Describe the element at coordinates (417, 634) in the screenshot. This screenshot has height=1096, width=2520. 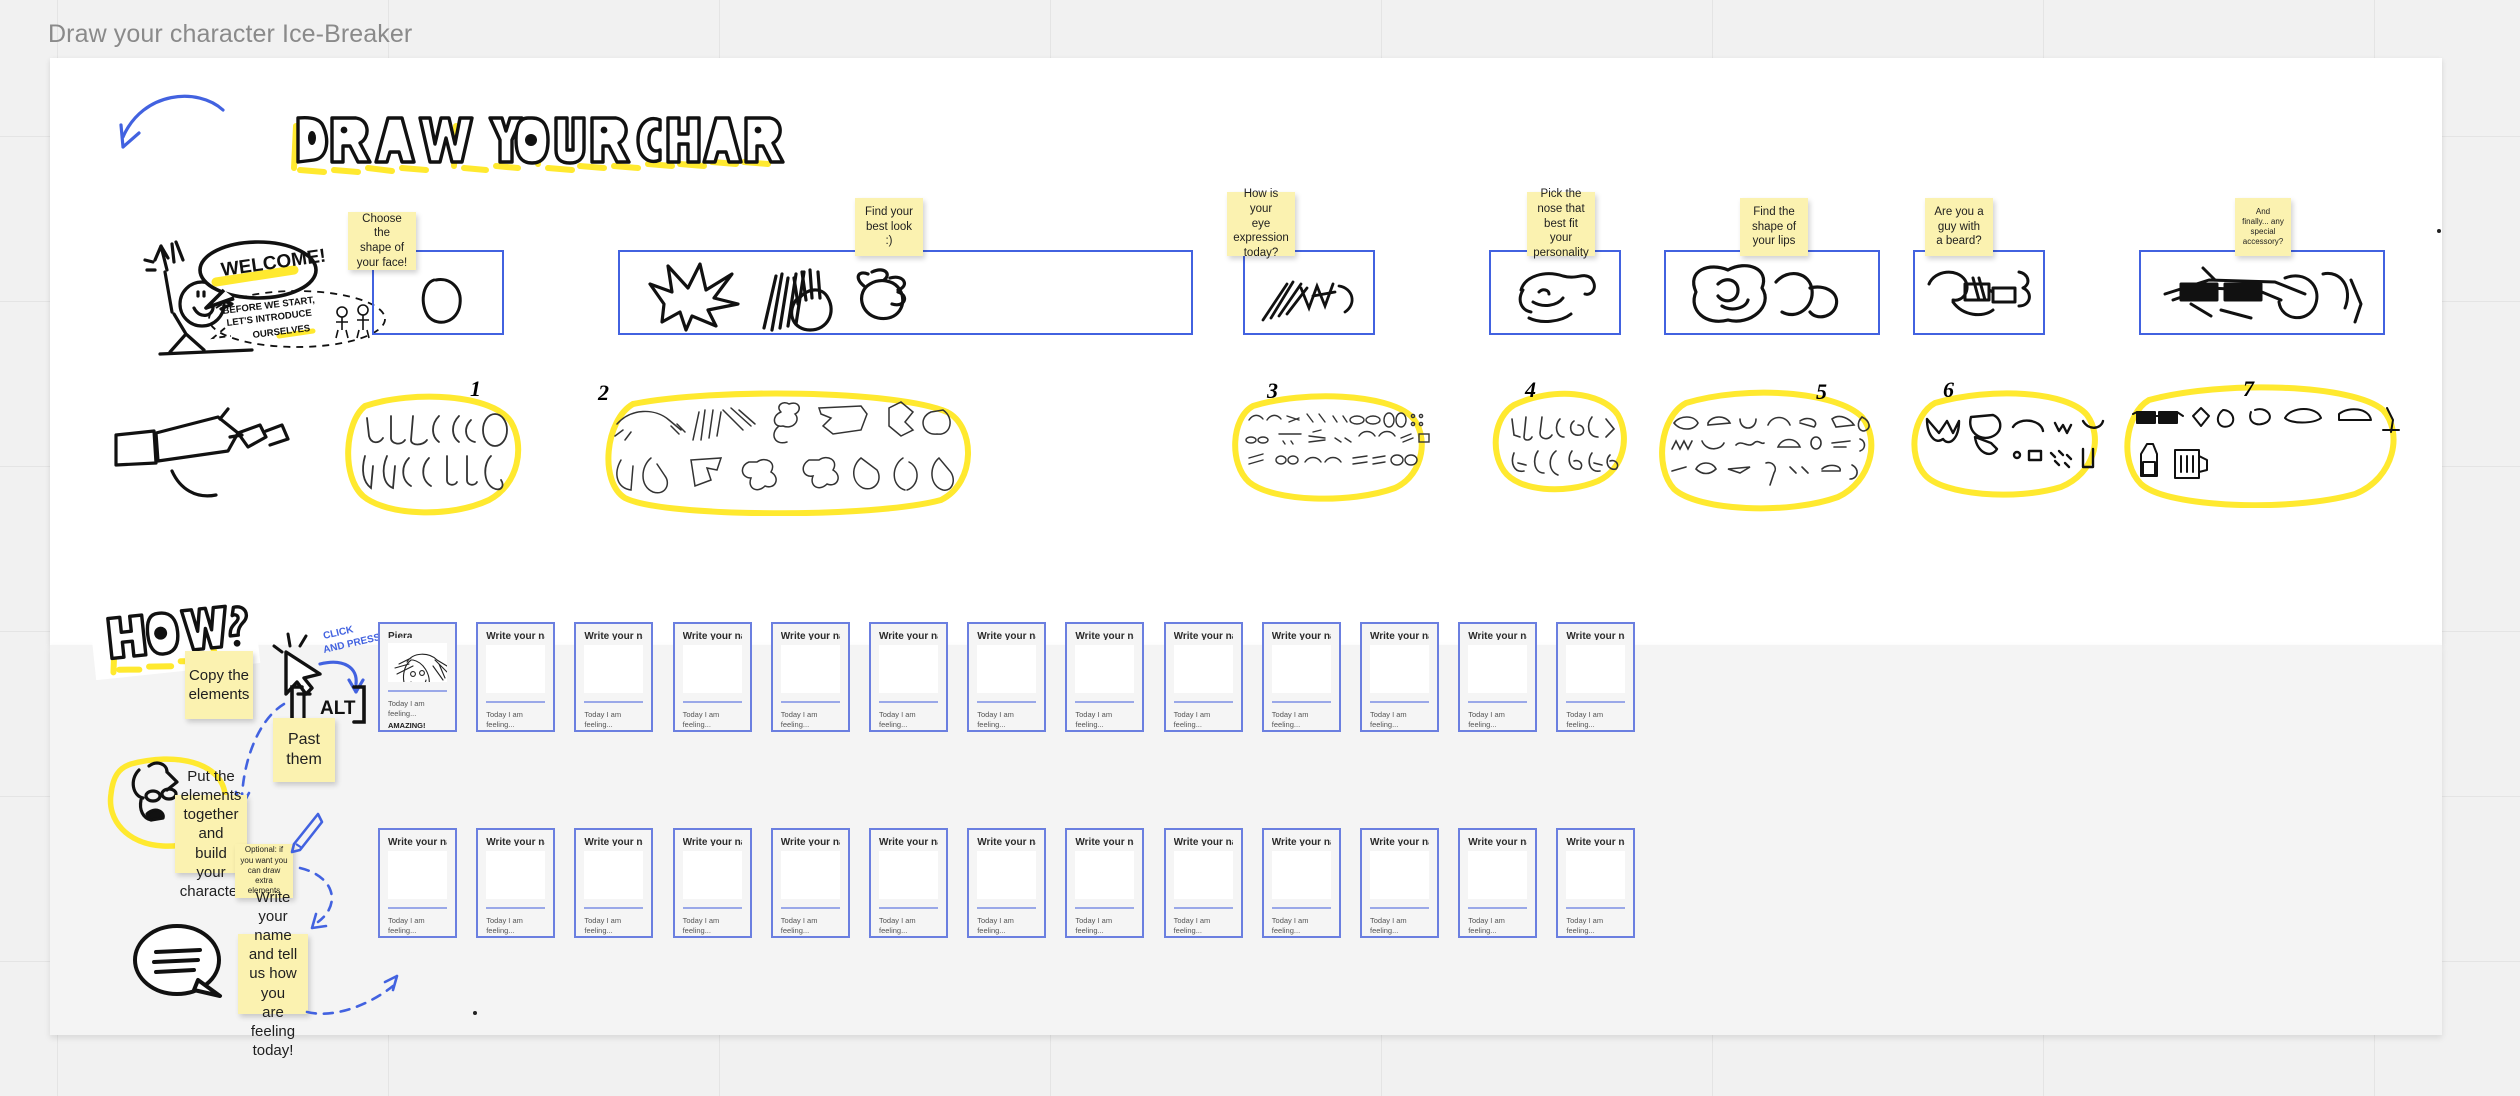
I see `participant-name-field: Piera` at that location.